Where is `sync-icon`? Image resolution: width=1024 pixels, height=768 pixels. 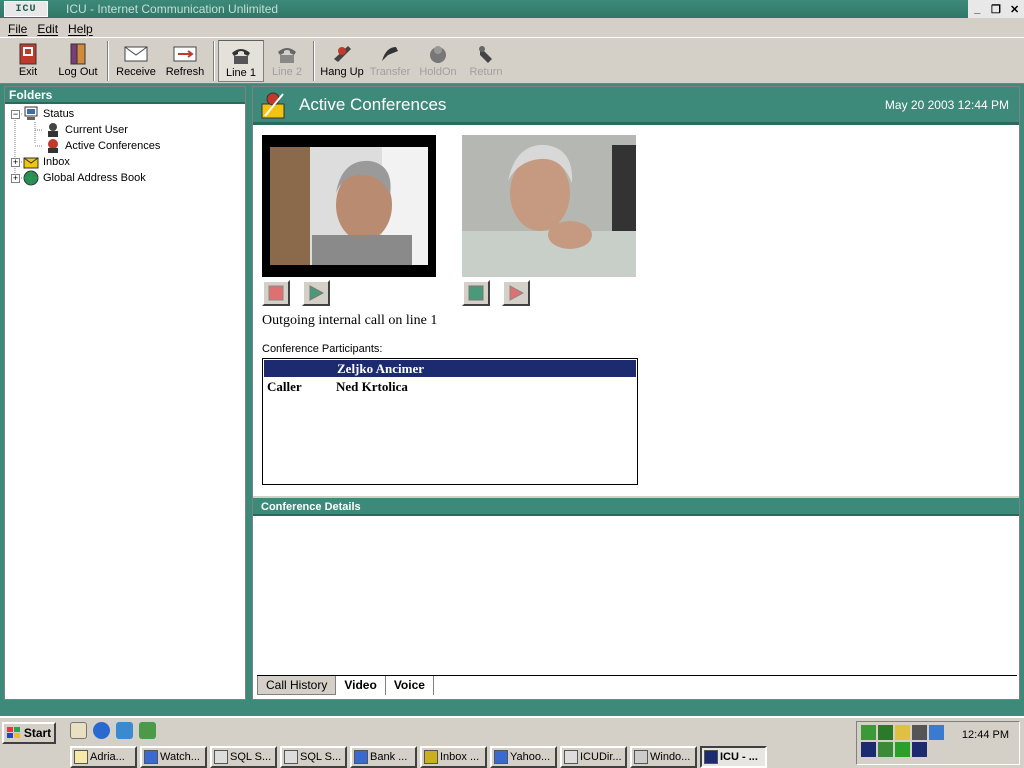
sync-icon is located at coordinates (885, 732).